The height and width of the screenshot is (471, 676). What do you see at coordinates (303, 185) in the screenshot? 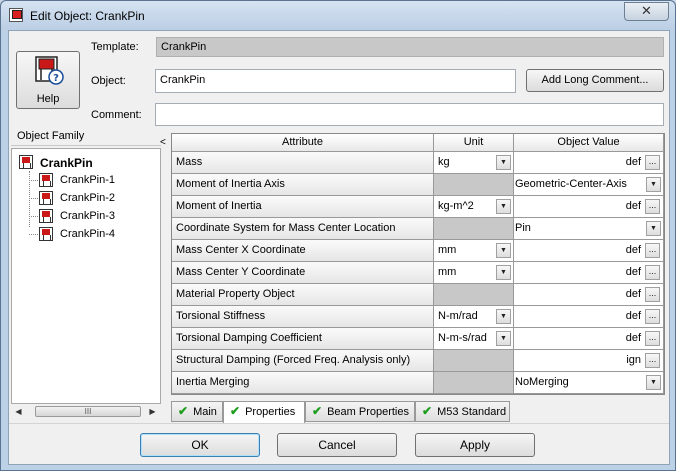
I see `attribute-cell: Moment of Inertia Axis` at bounding box center [303, 185].